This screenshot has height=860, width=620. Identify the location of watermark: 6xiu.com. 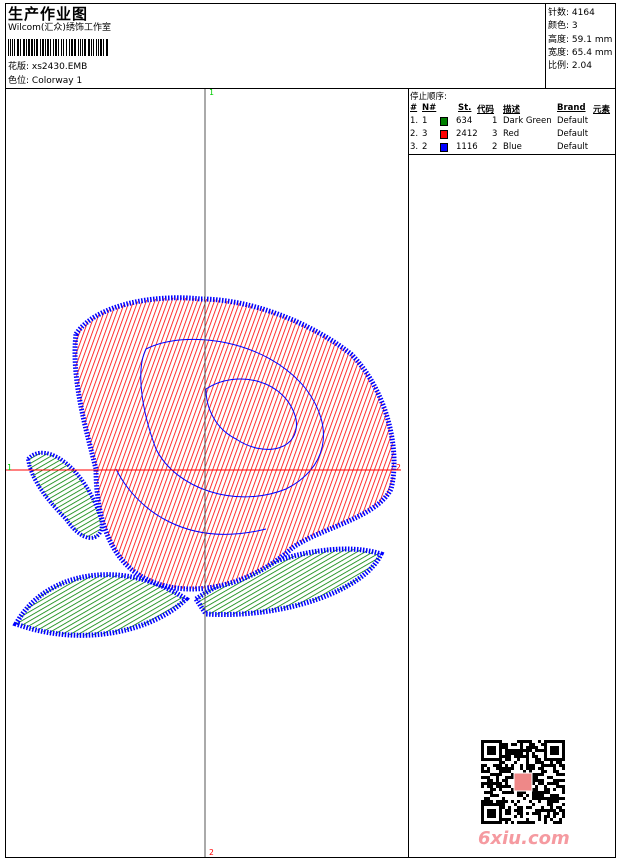
(524, 838).